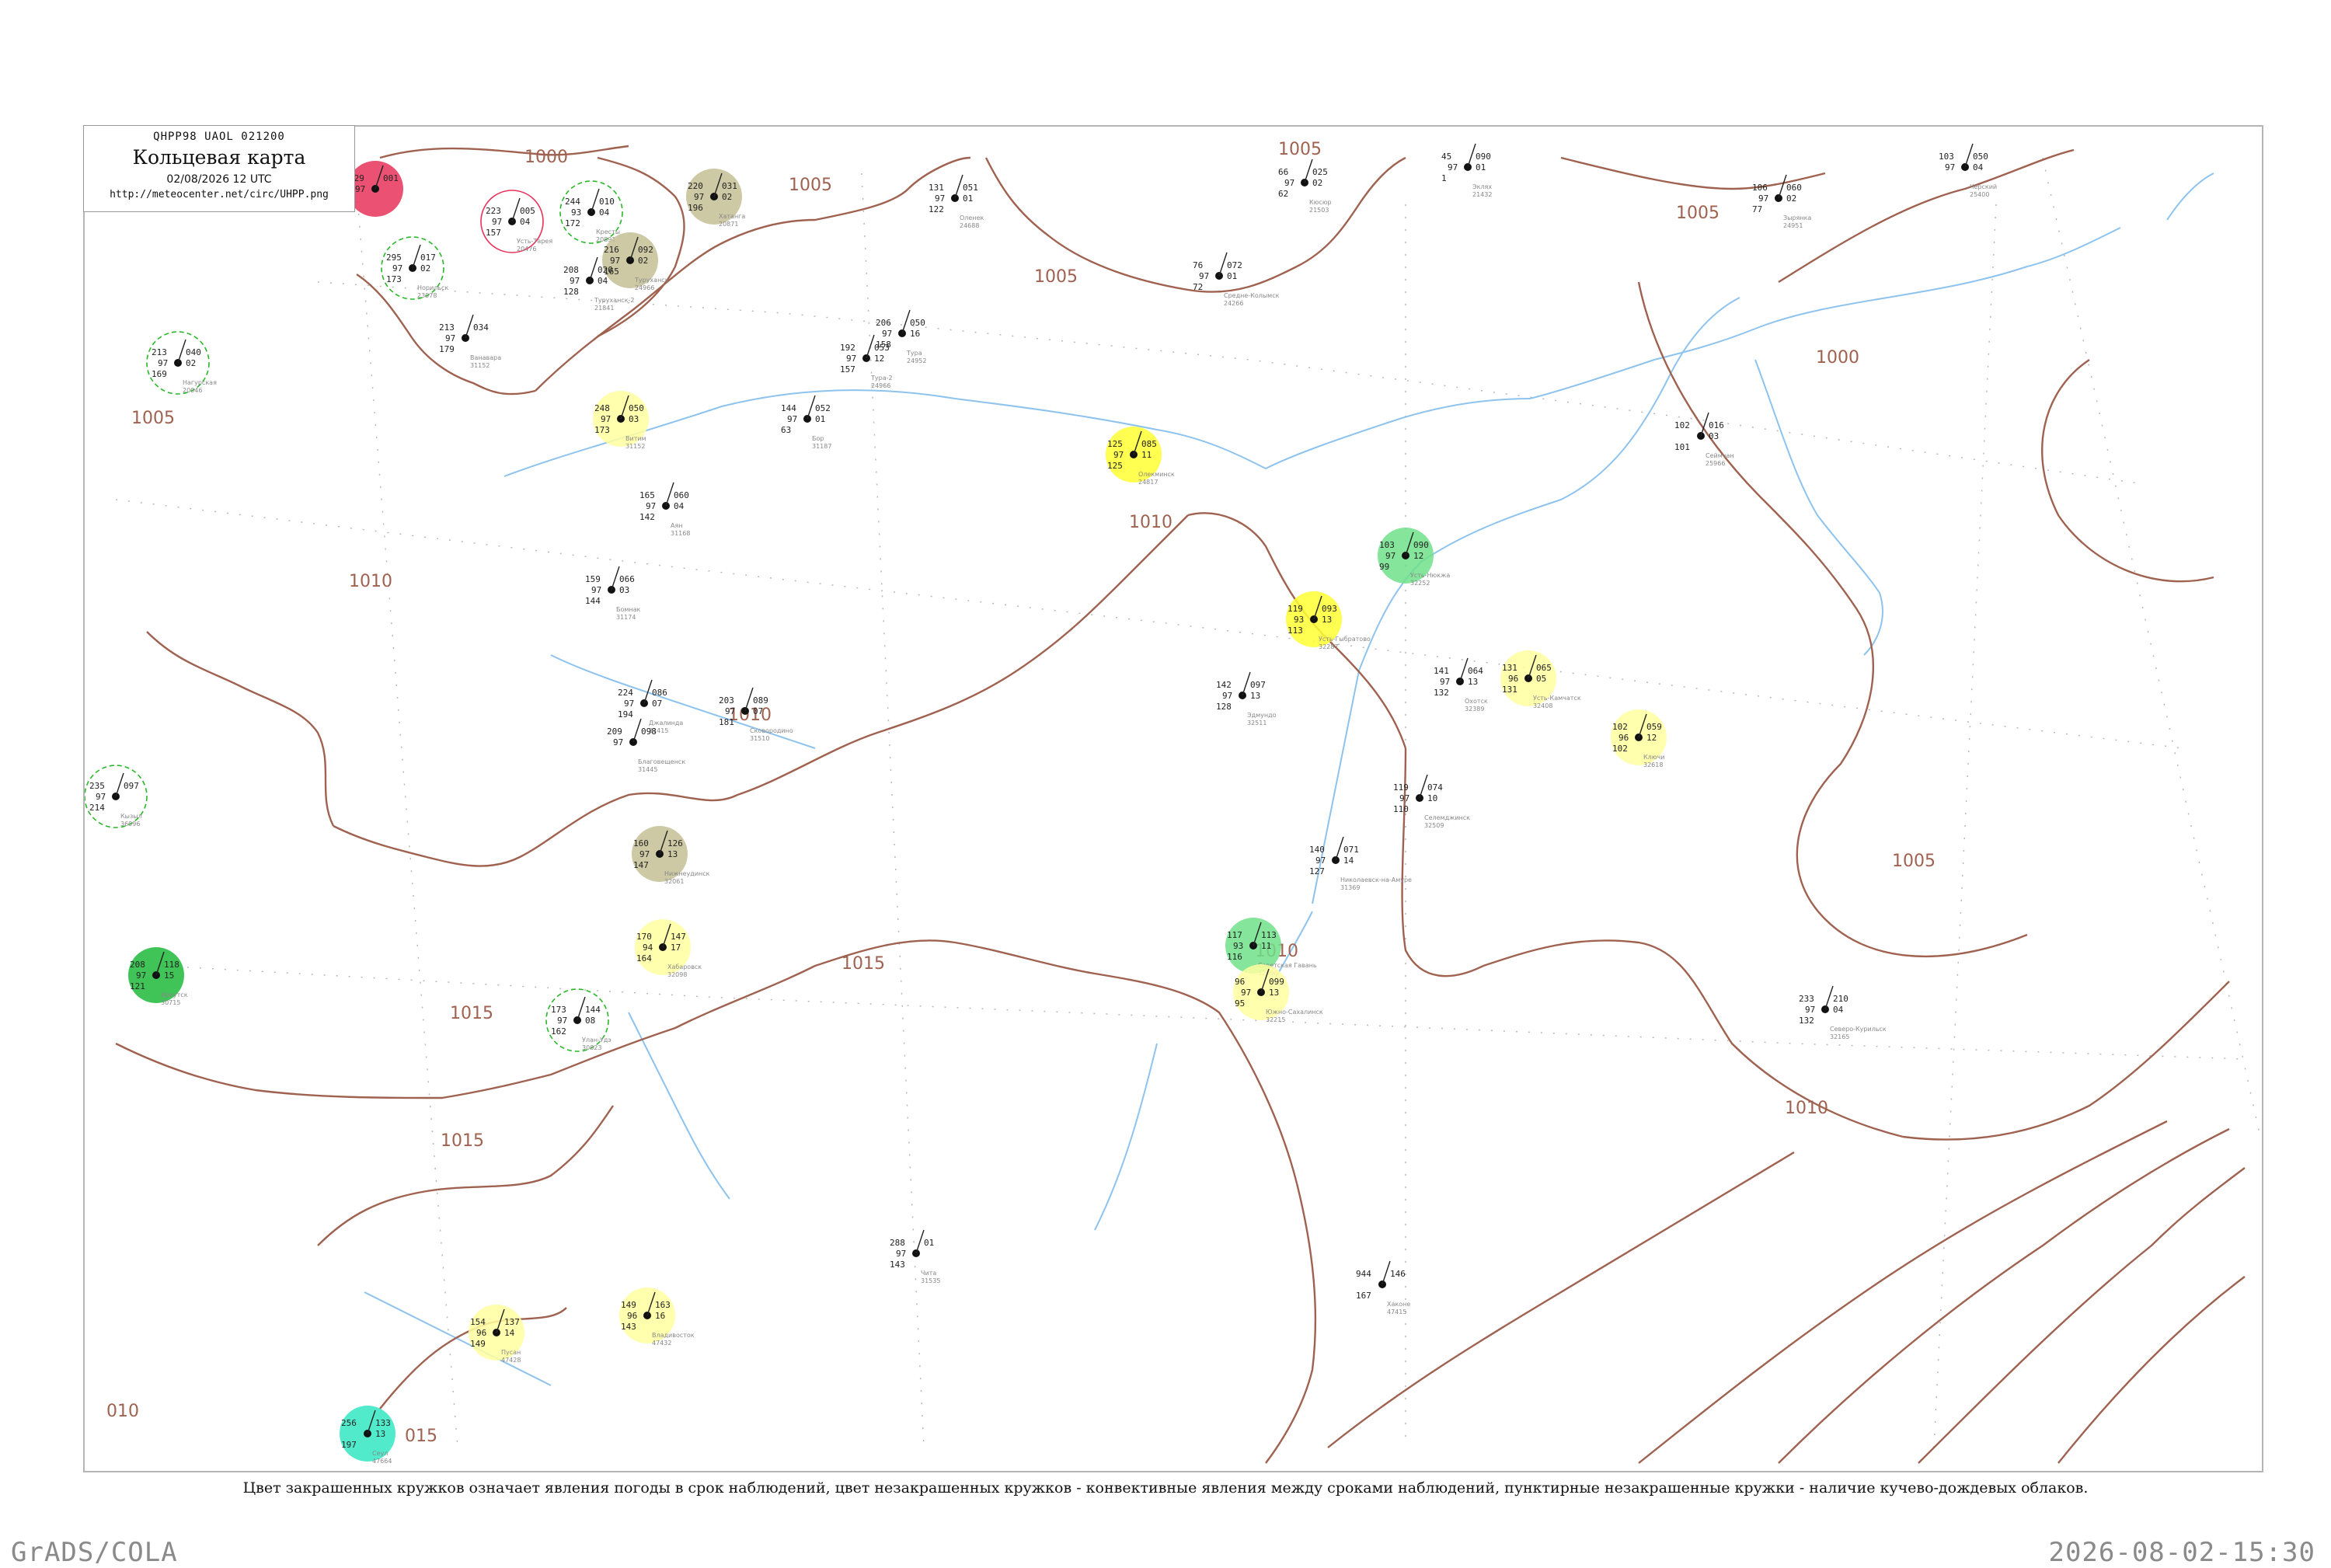  I want to click on station-value: 16, so click(660, 1316).